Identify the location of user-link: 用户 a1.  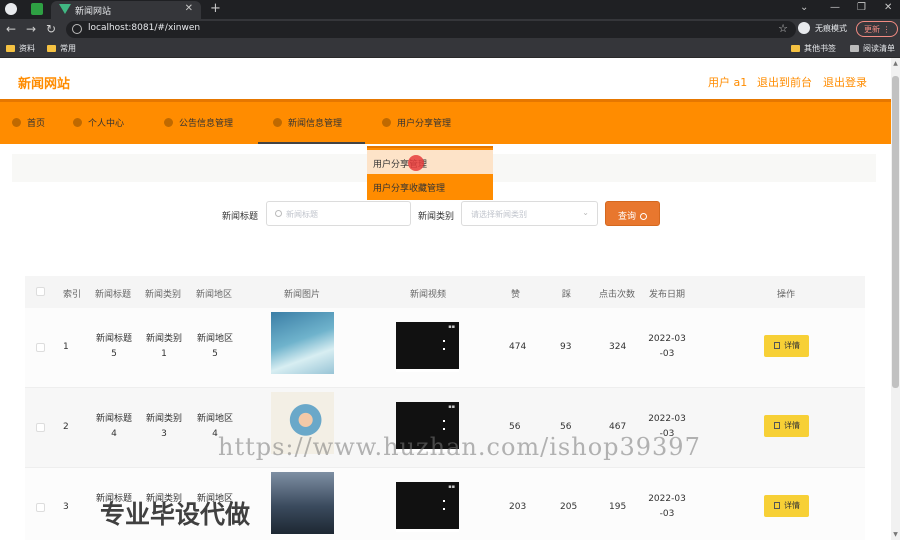
(727, 82).